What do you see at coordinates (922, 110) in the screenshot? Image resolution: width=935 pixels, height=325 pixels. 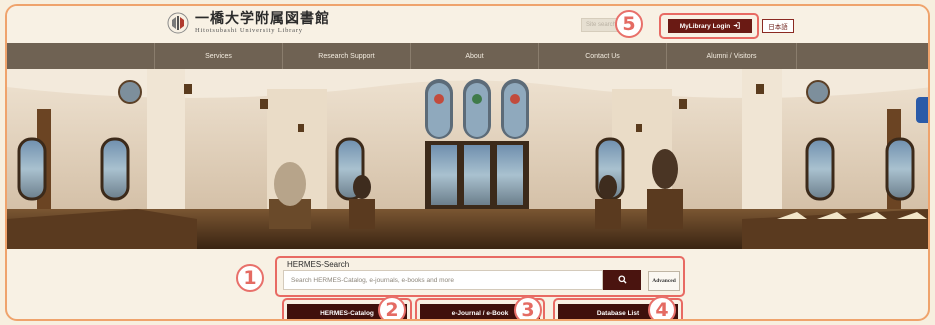 I see `accessibility-tab-button` at bounding box center [922, 110].